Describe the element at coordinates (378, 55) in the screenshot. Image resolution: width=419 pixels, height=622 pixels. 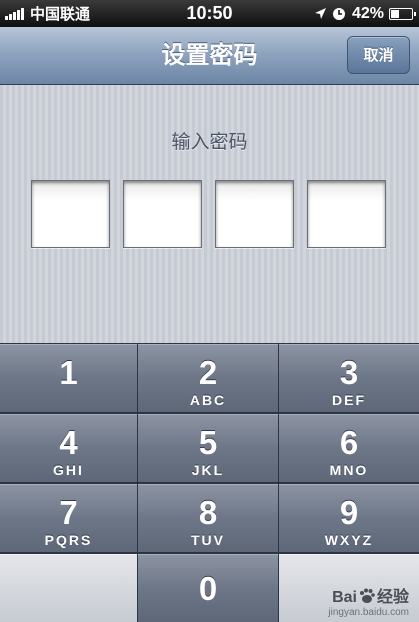
I see `cancel-button: 取消` at that location.